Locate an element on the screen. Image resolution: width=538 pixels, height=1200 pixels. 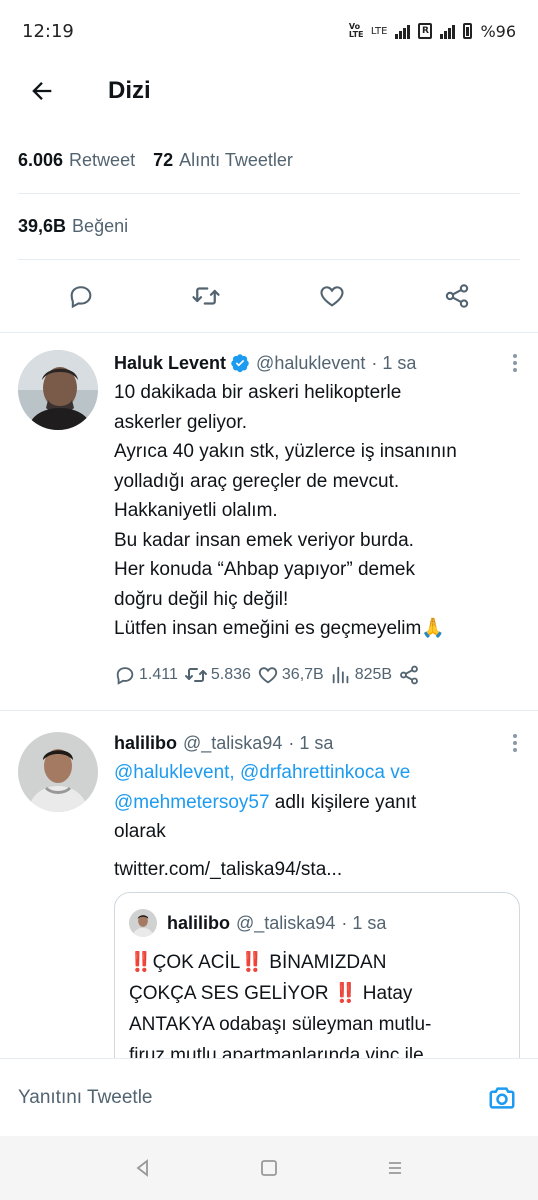
reply-composer-bar: Yanıtını Tweetle is located at coordinates (269, 1097).